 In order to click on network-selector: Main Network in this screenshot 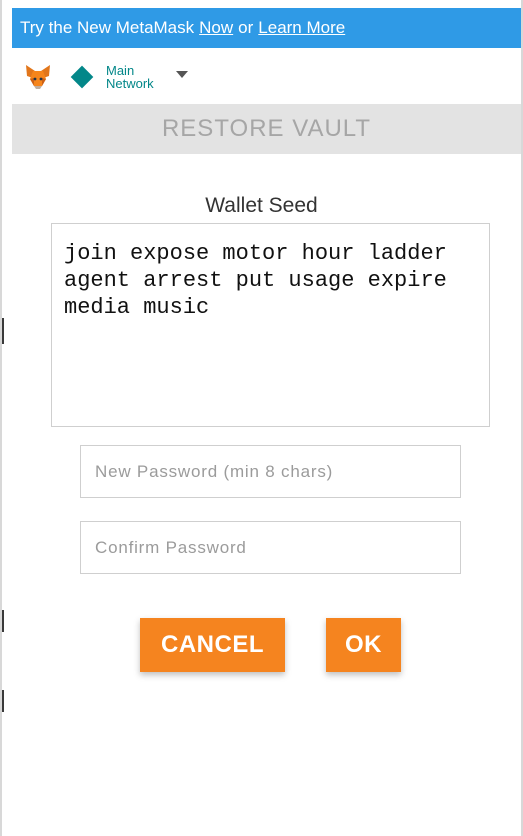, I will do `click(128, 77)`.